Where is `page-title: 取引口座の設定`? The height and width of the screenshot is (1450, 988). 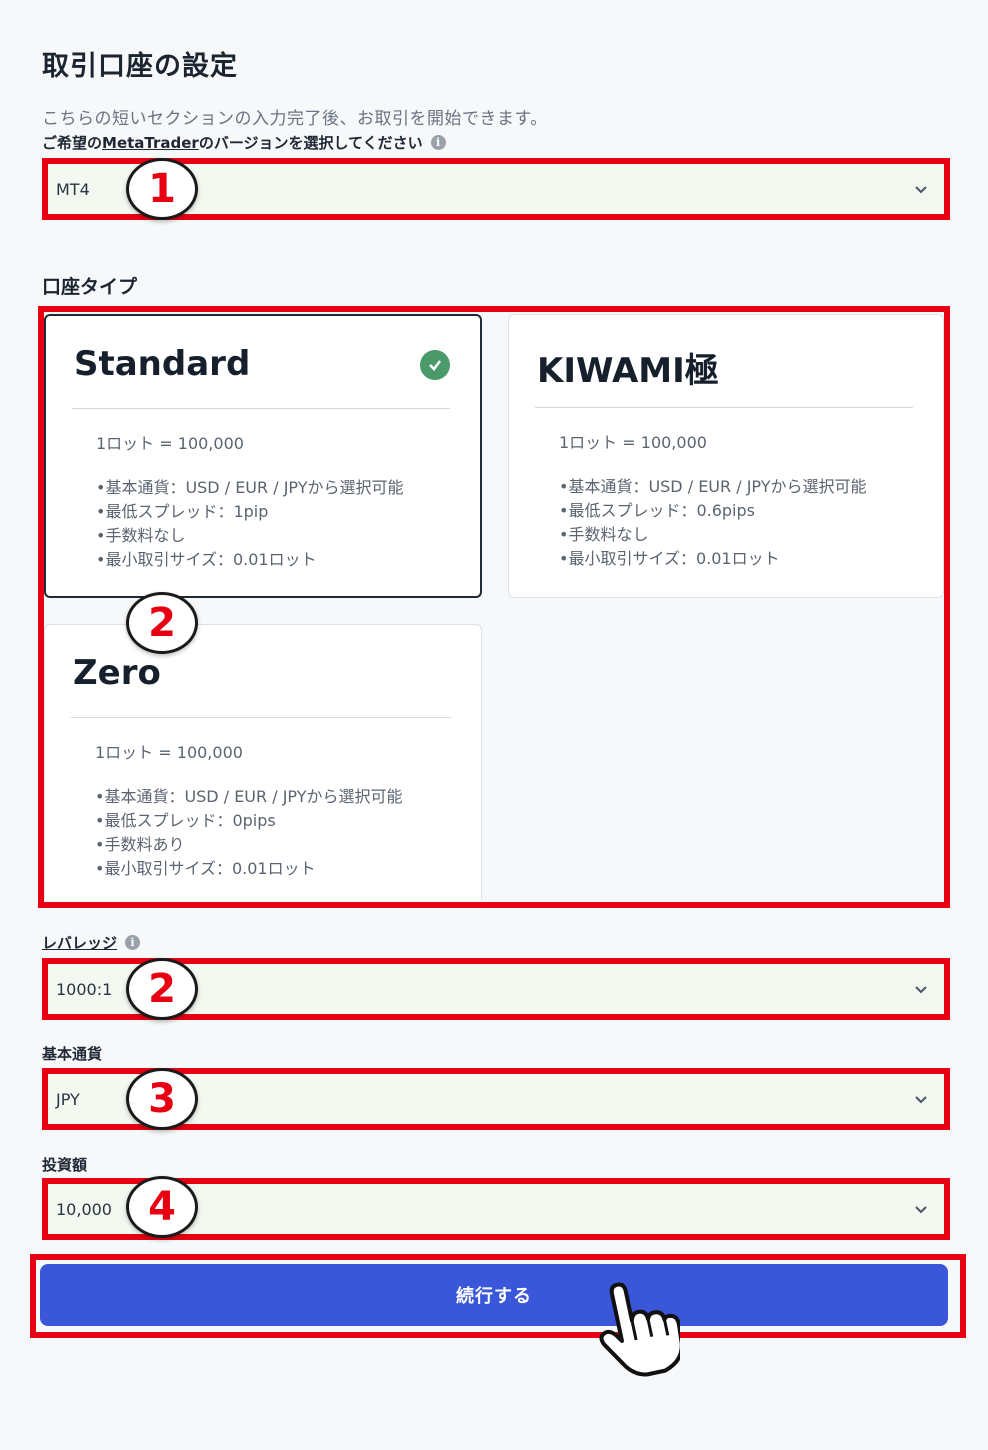 page-title: 取引口座の設定 is located at coordinates (140, 66).